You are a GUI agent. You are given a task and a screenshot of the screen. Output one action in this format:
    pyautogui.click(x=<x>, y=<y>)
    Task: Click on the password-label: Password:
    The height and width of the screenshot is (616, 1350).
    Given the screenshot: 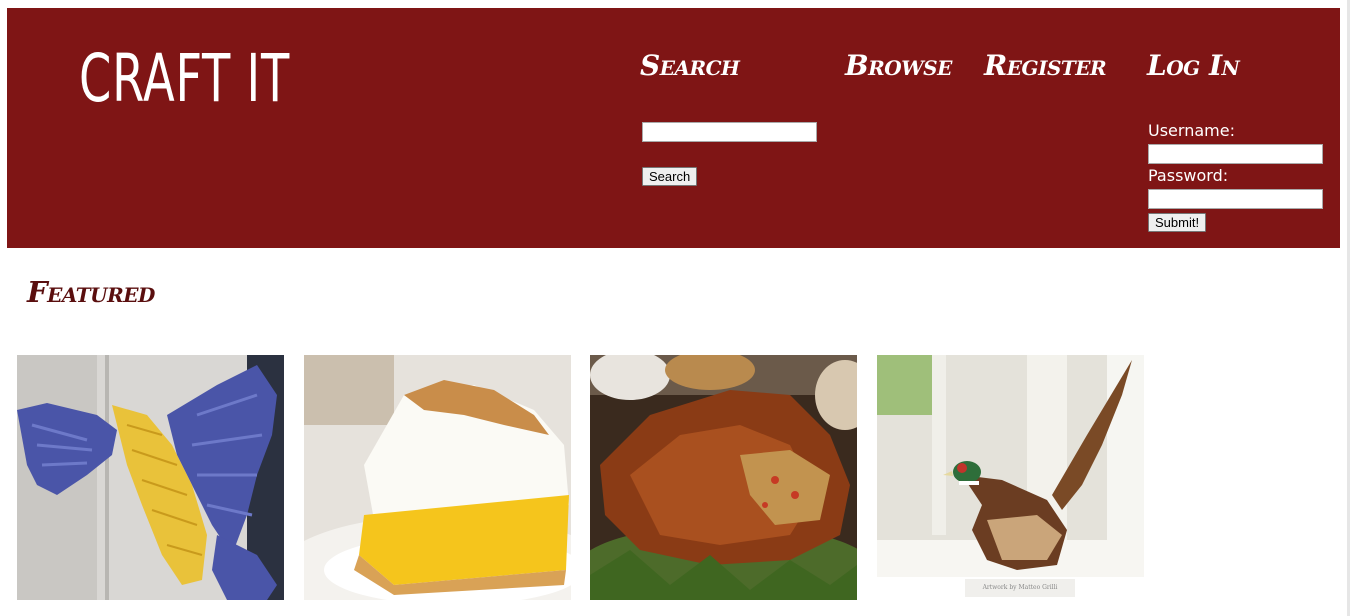 What is the action you would take?
    pyautogui.click(x=1188, y=175)
    